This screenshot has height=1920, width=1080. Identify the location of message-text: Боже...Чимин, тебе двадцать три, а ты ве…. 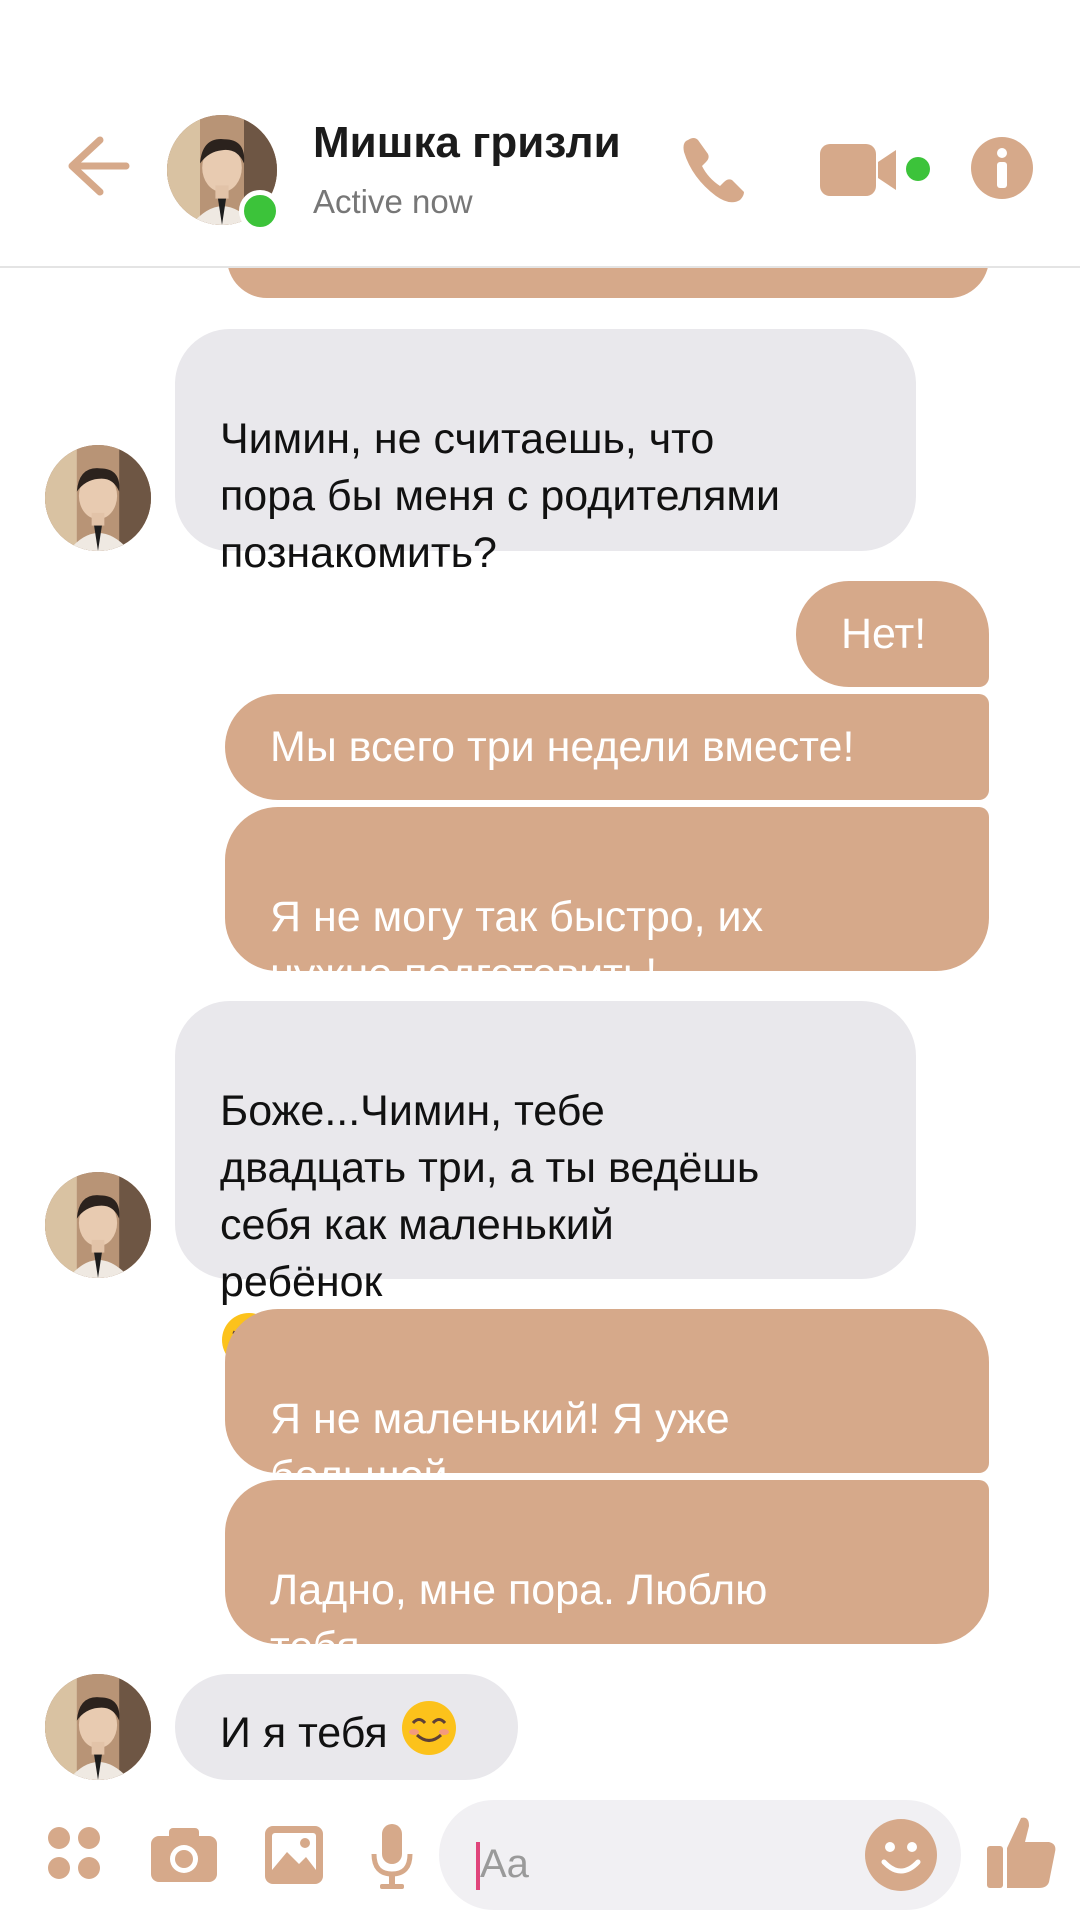
(490, 1196).